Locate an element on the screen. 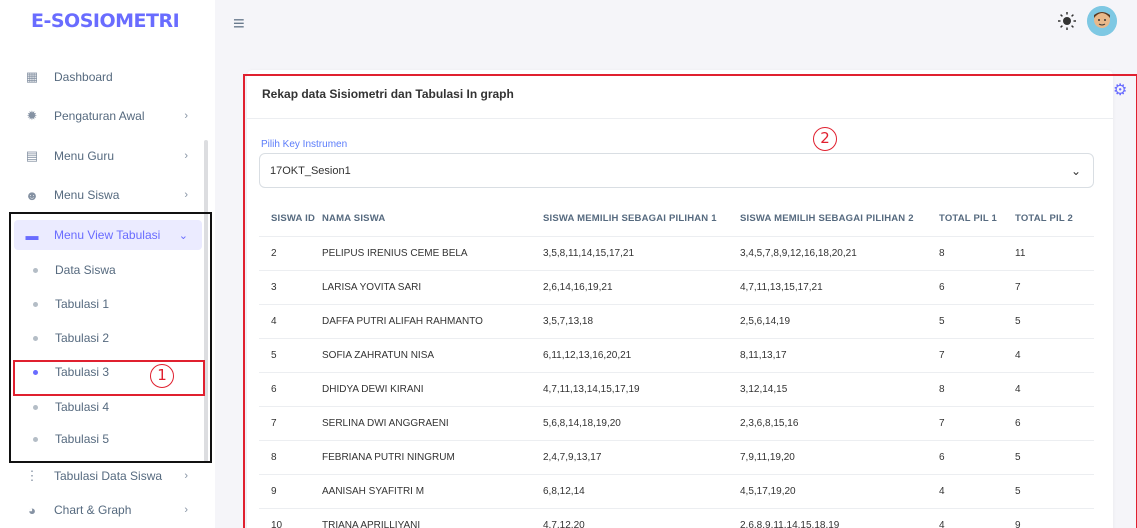 Image resolution: width=1137 pixels, height=528 pixels. avatar-image is located at coordinates (1102, 21).